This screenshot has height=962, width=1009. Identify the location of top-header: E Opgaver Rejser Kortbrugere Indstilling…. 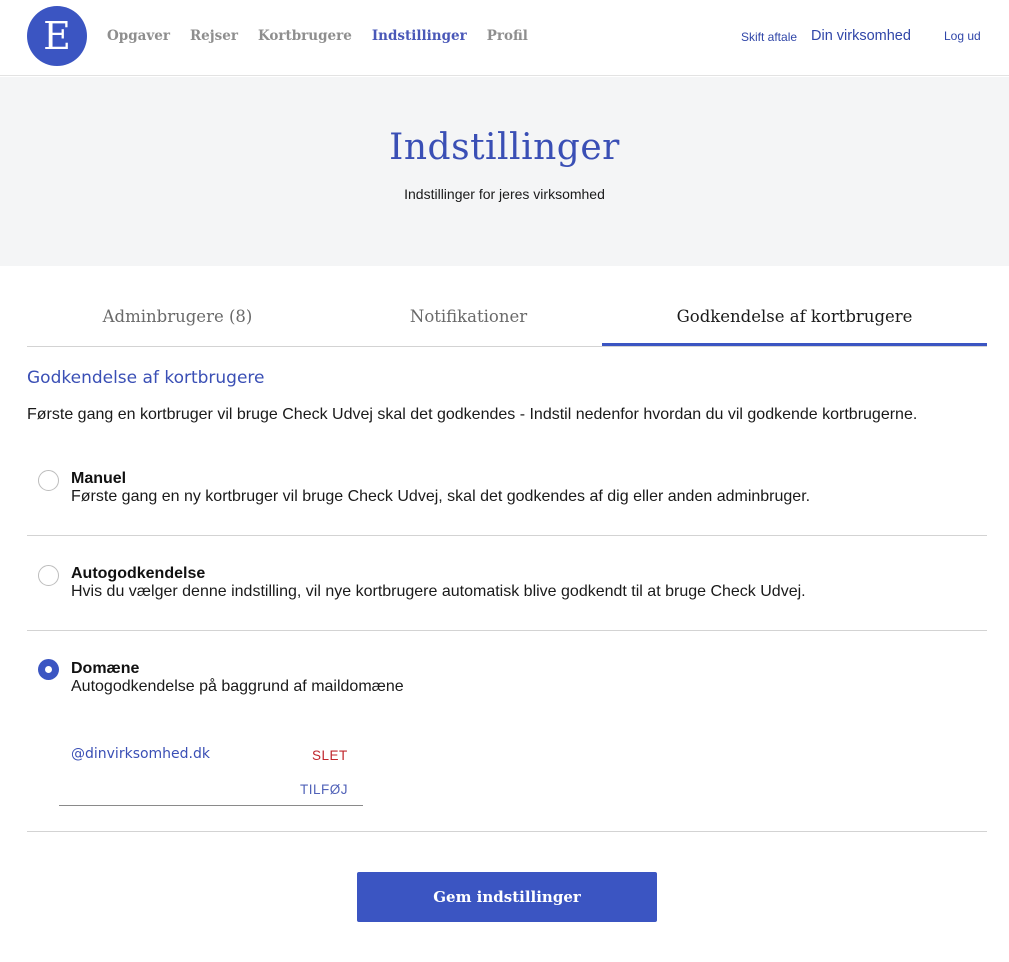
(504, 38).